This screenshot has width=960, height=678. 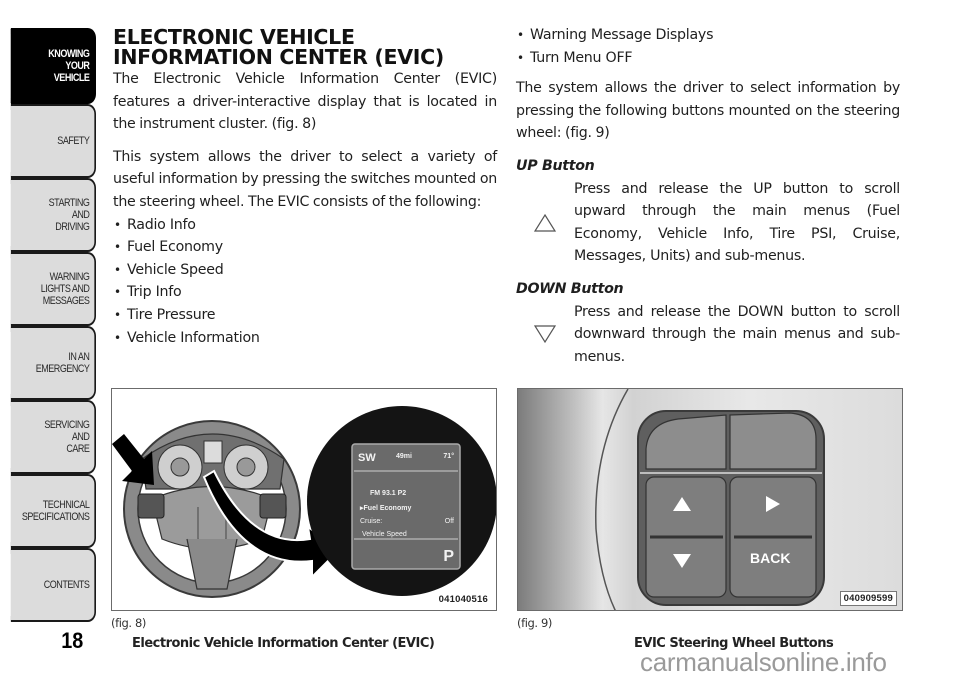 I want to click on down-button-heading: DOWN Button, so click(x=570, y=288).